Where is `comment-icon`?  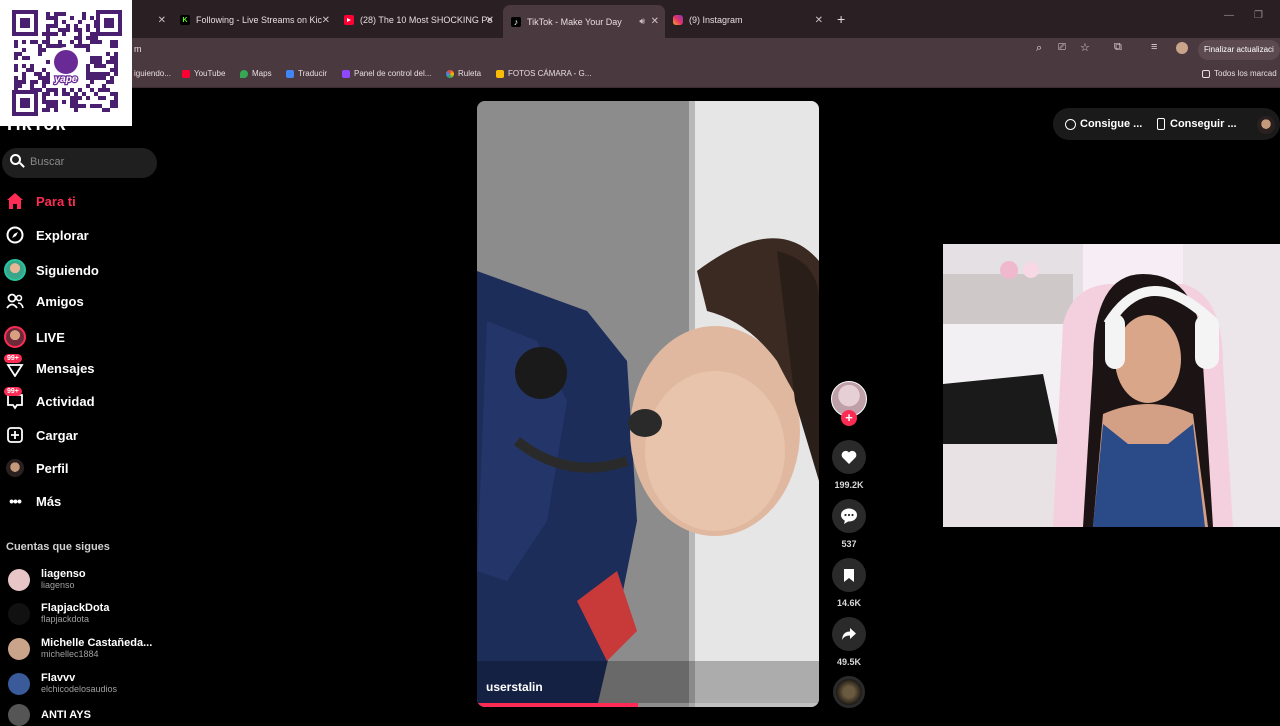 comment-icon is located at coordinates (849, 516).